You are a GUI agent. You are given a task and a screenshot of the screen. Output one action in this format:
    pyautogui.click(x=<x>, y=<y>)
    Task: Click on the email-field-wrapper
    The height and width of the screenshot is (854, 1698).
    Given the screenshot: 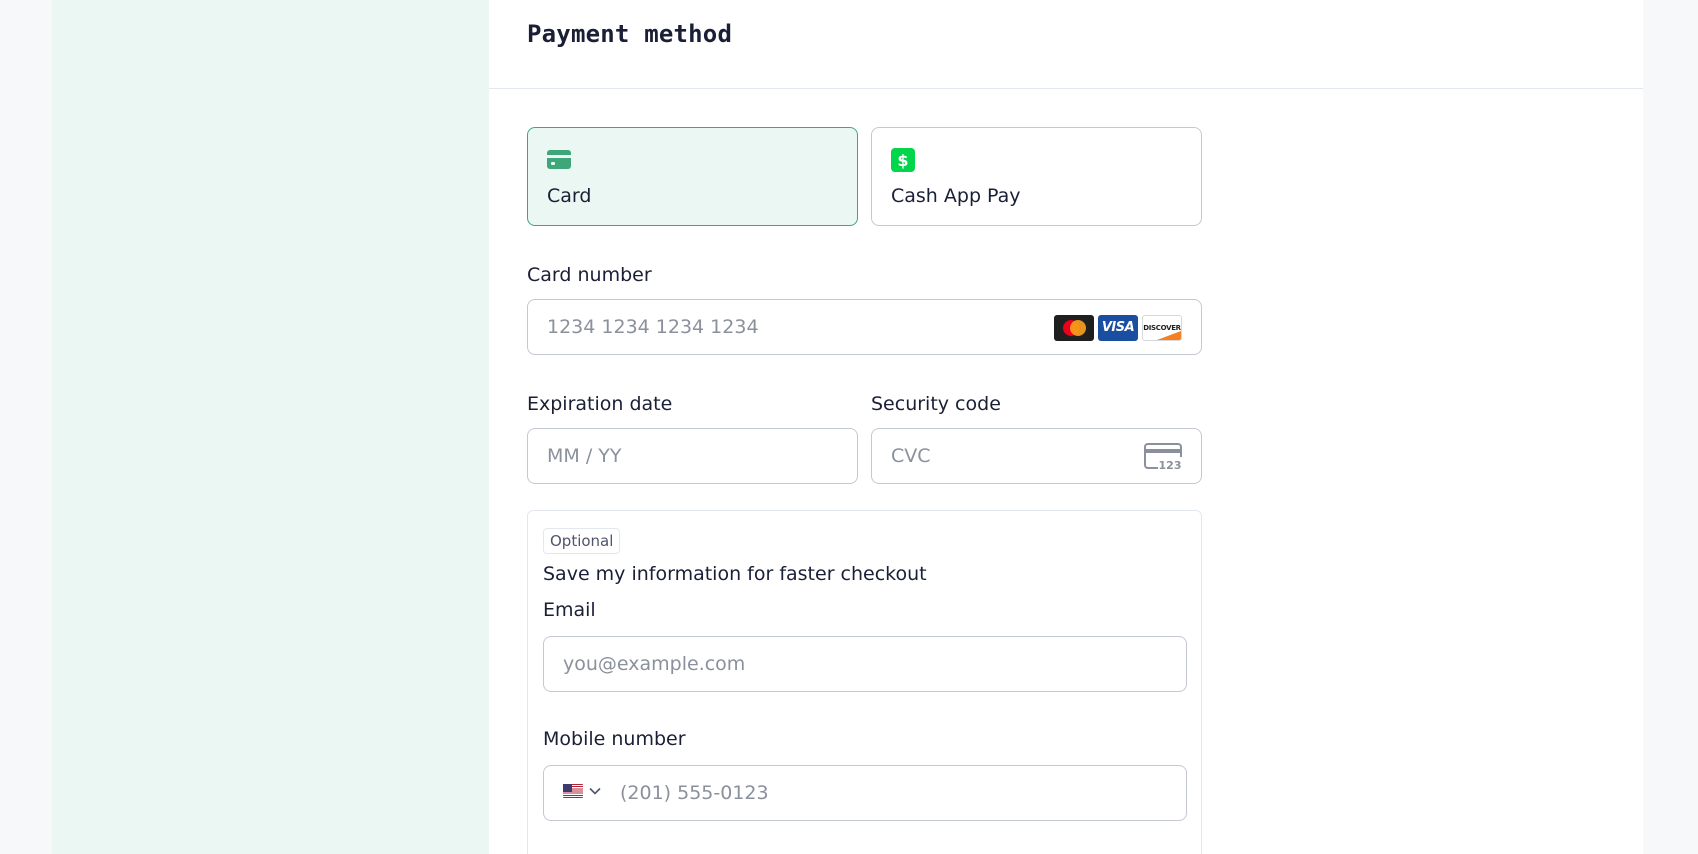 What is the action you would take?
    pyautogui.click(x=865, y=664)
    